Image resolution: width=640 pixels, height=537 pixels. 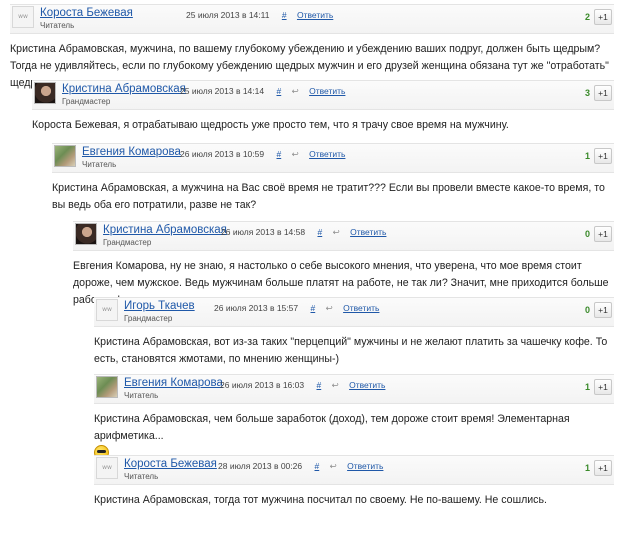 What do you see at coordinates (260, 466) in the screenshot?
I see `comment-date: 28 июля 2013 в 00:26` at bounding box center [260, 466].